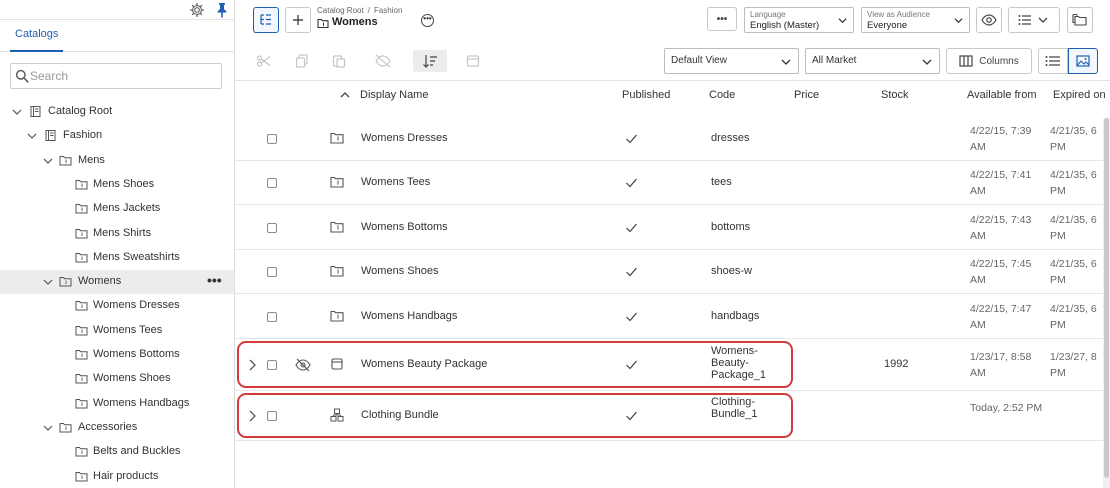  What do you see at coordinates (394, 95) in the screenshot?
I see `col-header-display-name: Display Name` at bounding box center [394, 95].